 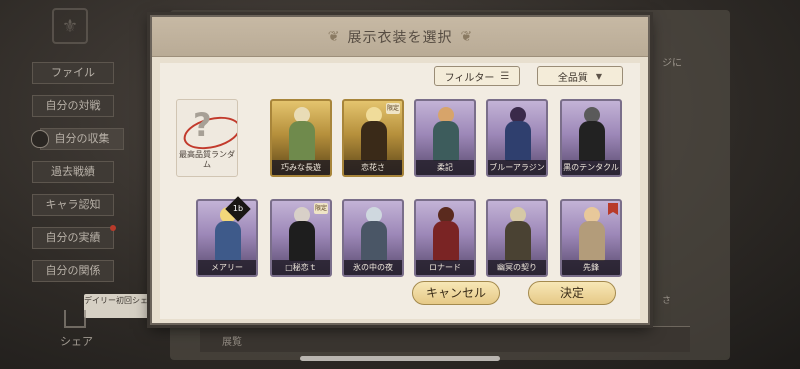 I want to click on shield-icon, so click(x=40, y=139).